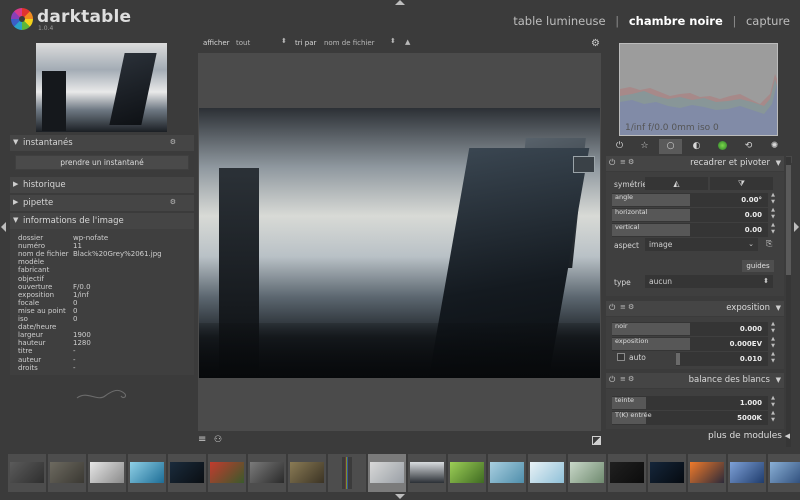 This screenshot has width=800, height=500. Describe the element at coordinates (670, 146) in the screenshot. I see `circle-icon: ○` at that location.